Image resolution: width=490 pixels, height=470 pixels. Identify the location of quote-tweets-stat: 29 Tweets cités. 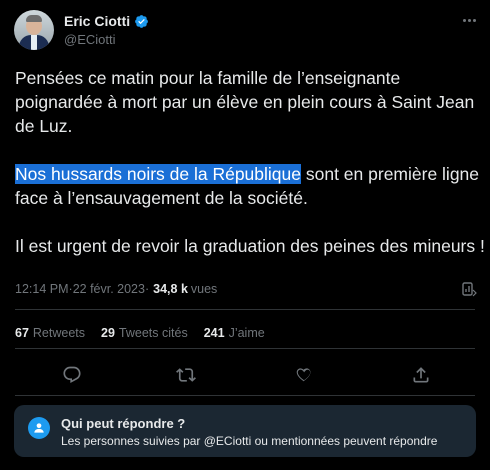
(144, 333).